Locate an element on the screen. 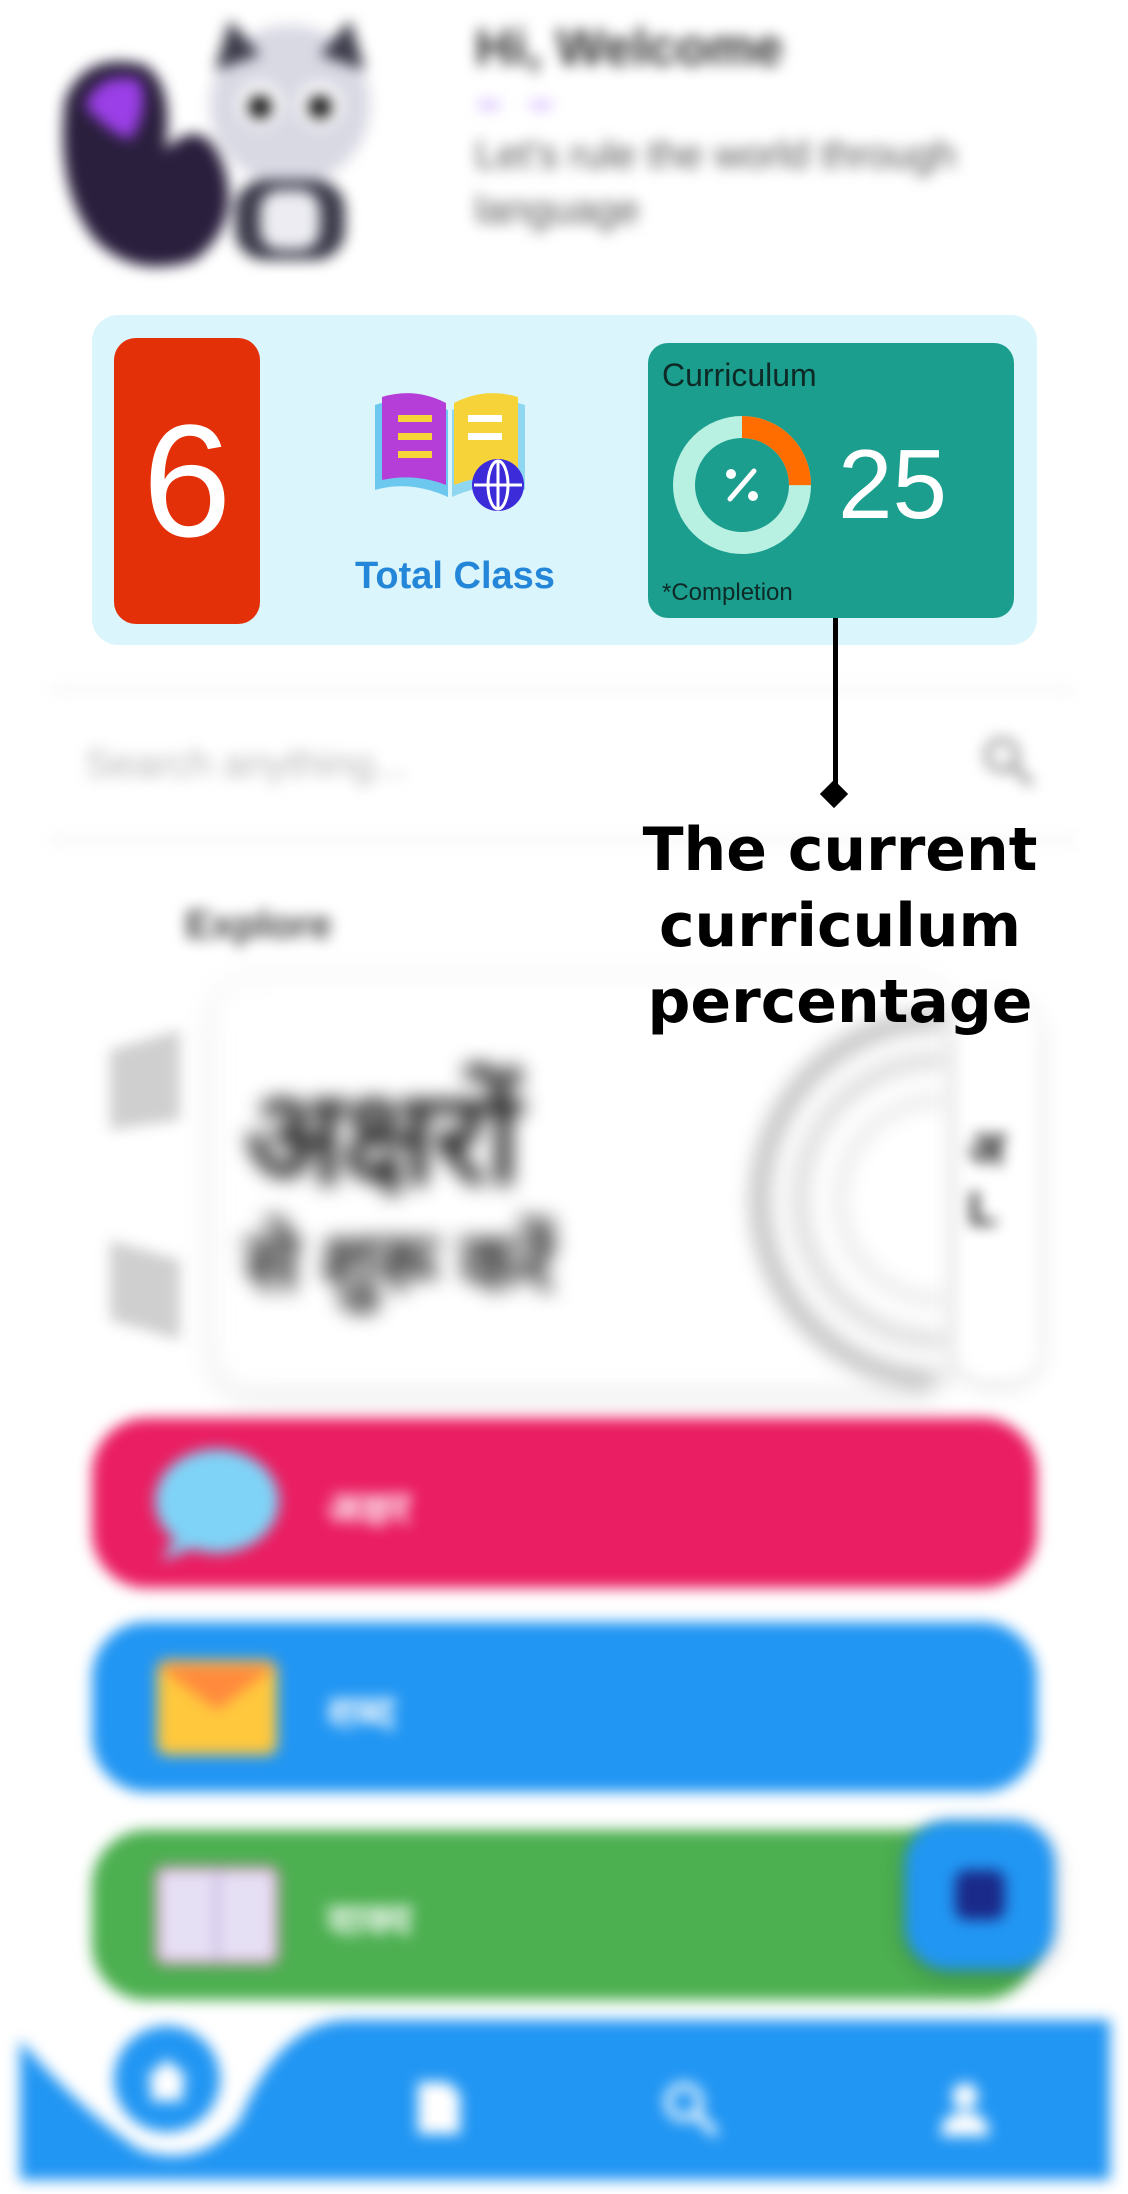 The image size is (1128, 2194). category-button-letters: अक्षर is located at coordinates (564, 1503).